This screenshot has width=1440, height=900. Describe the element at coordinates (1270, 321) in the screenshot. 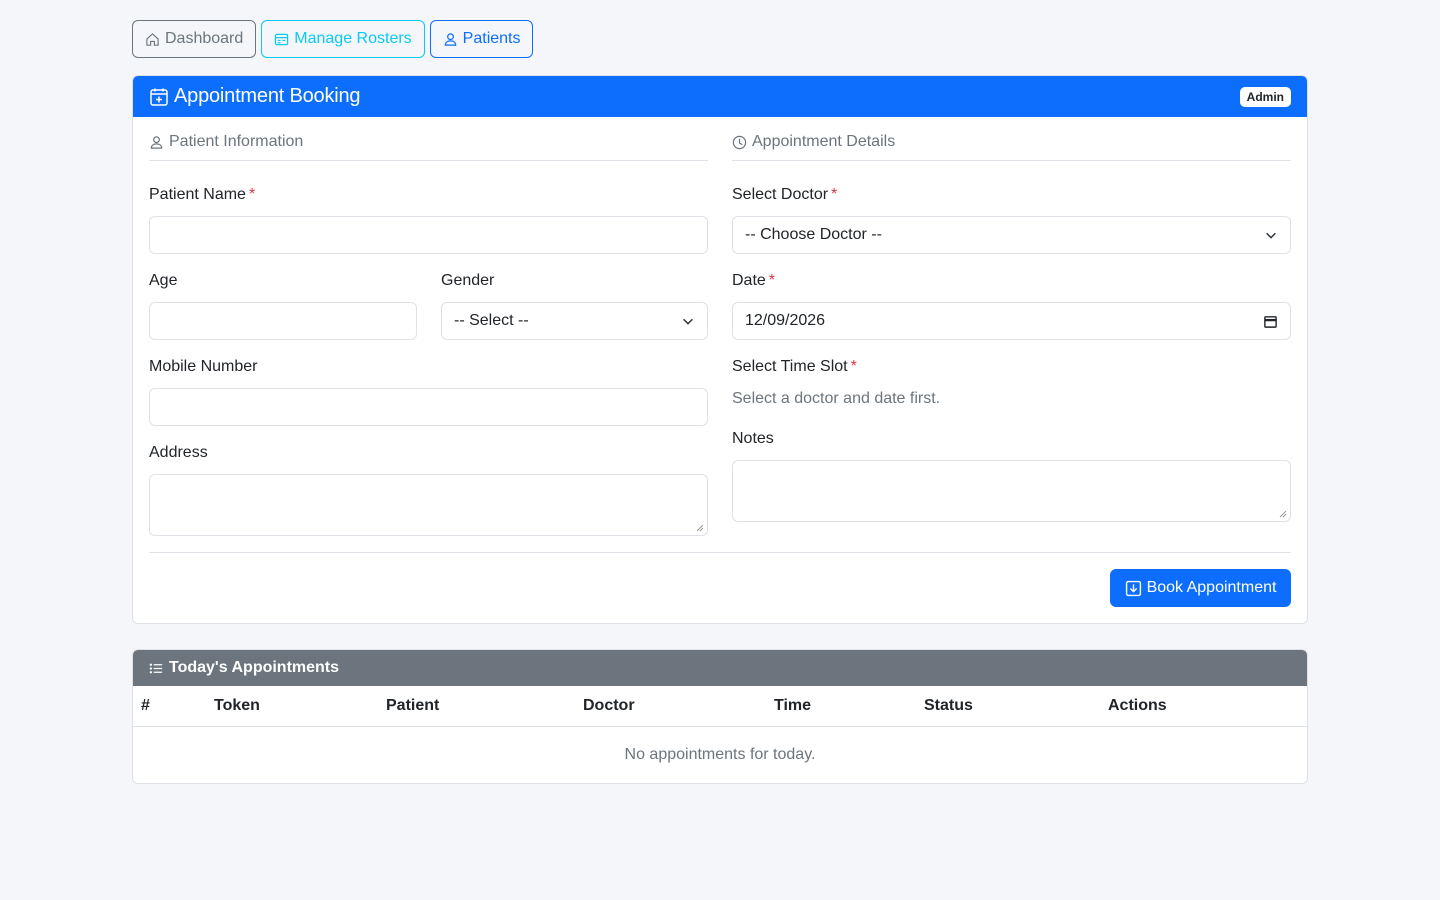

I see `calendar-picker-icon` at that location.